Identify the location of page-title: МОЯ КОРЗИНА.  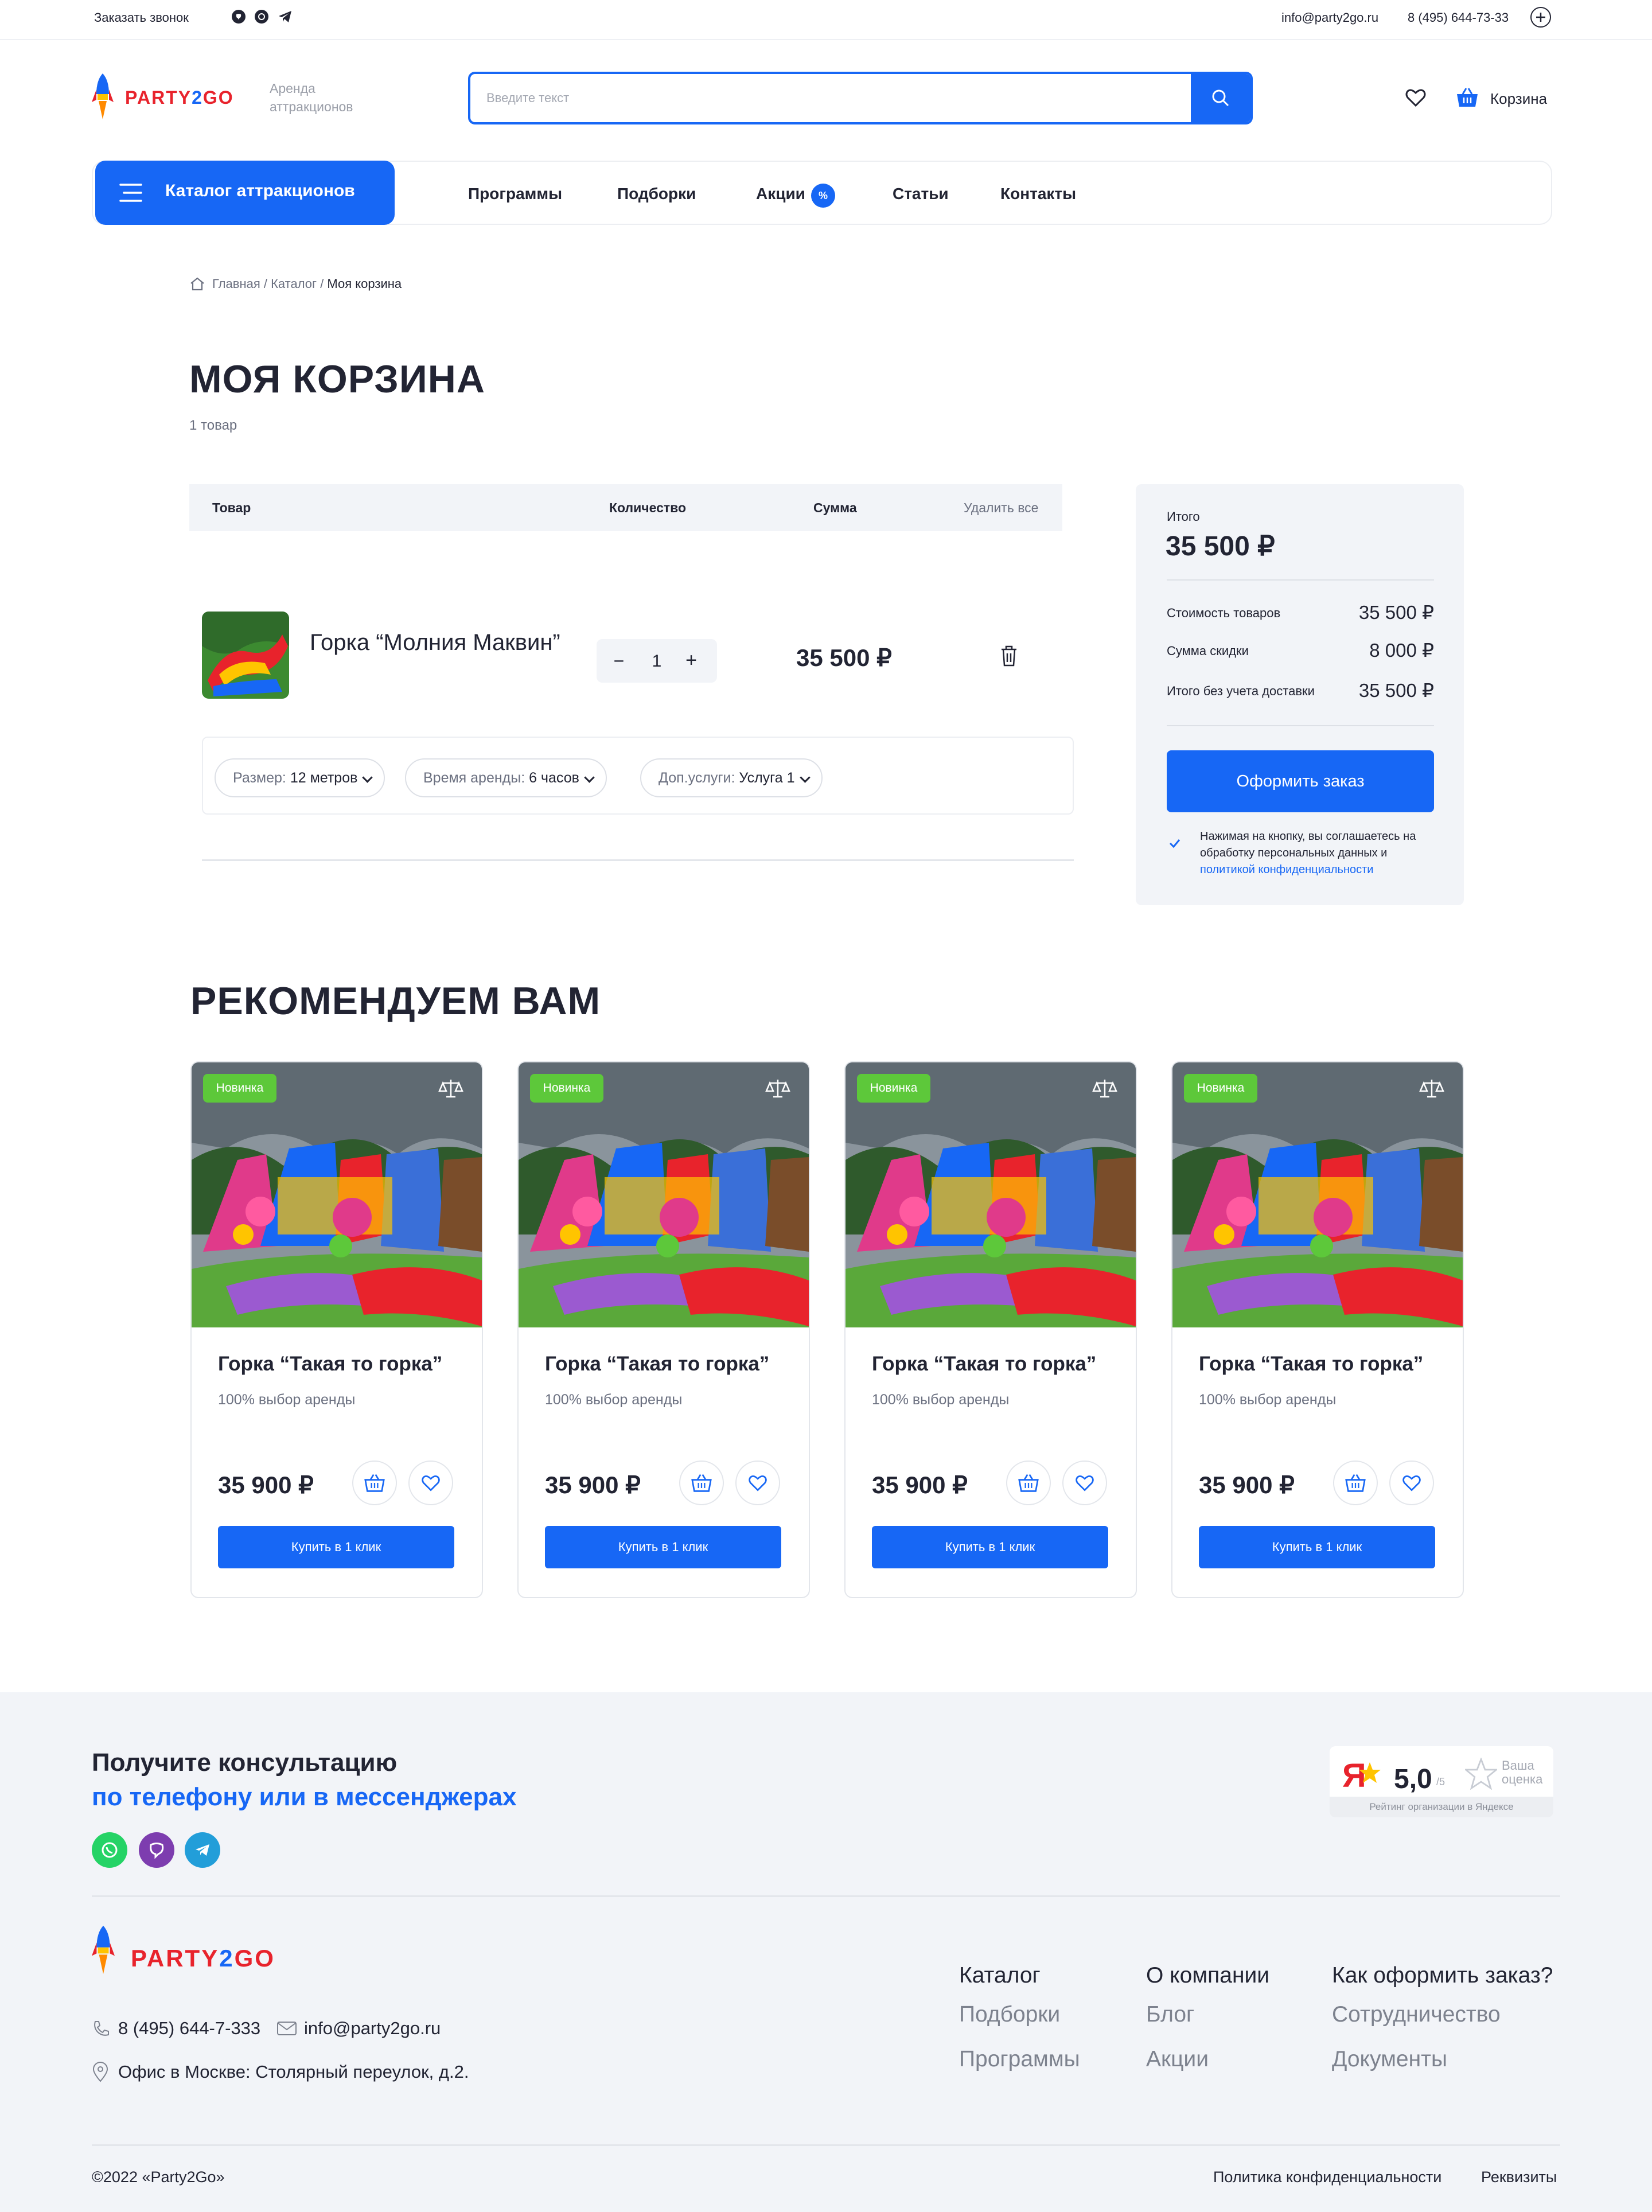
(337, 379).